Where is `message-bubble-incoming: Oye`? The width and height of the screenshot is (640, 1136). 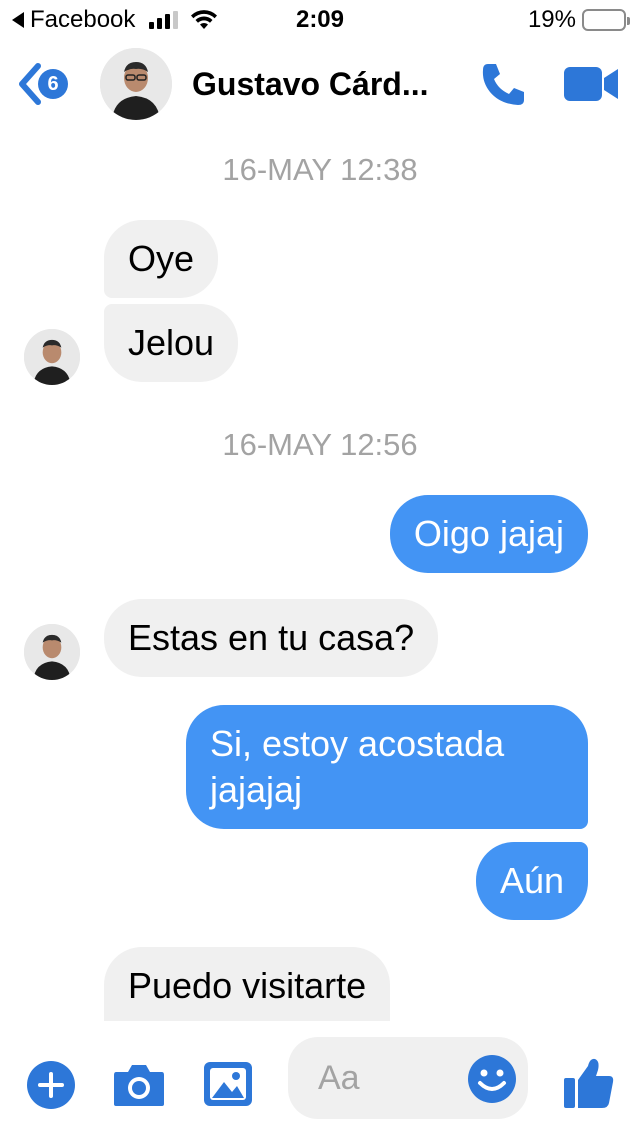 message-bubble-incoming: Oye is located at coordinates (161, 259).